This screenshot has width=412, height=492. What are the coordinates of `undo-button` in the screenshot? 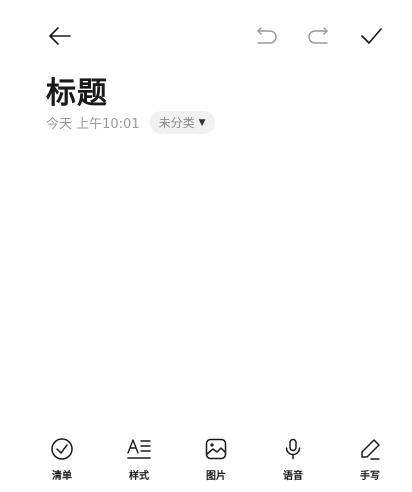 It's located at (267, 36).